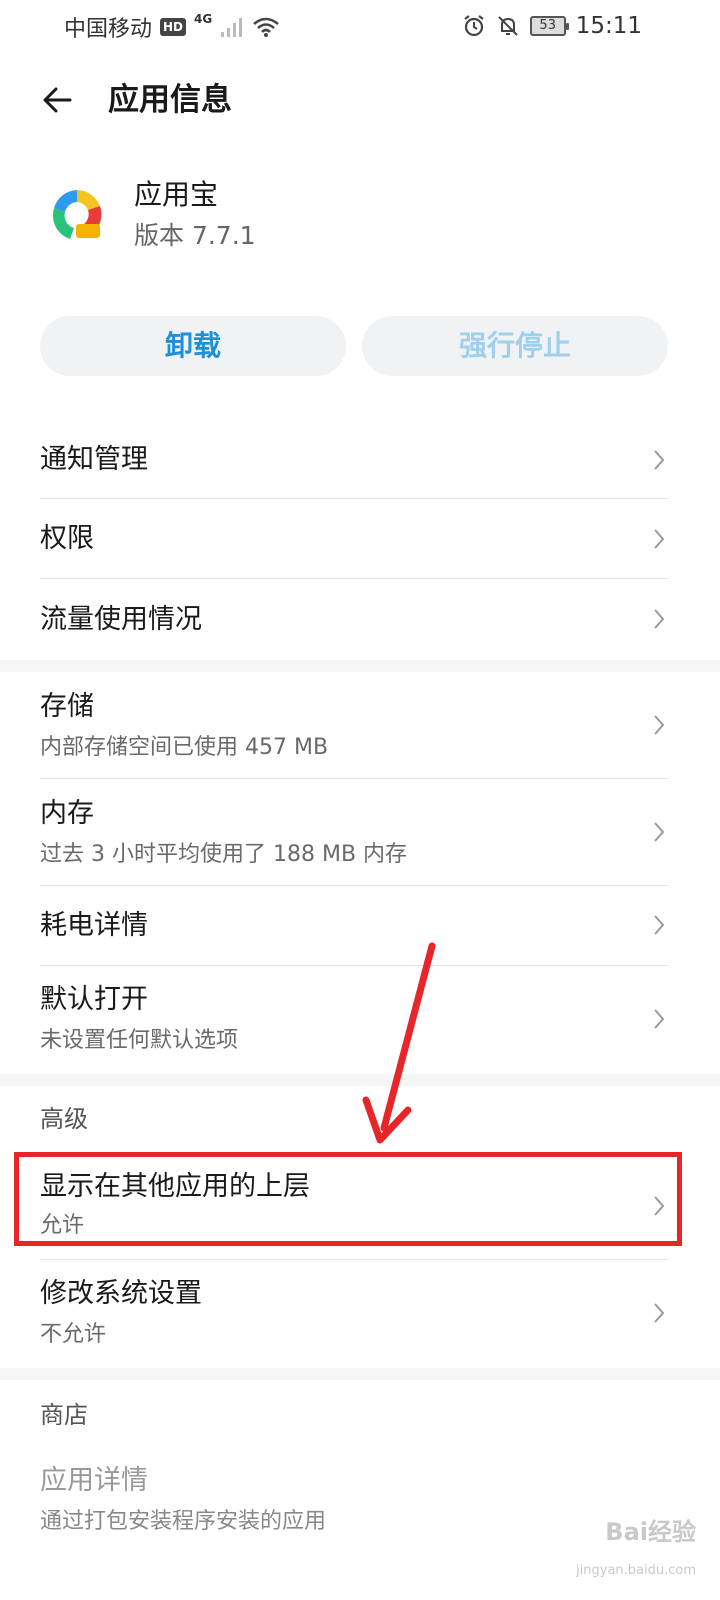 The image size is (720, 1600). Describe the element at coordinates (139, 1040) in the screenshot. I see `list-item-subtitle: 未设置任何默认选项` at that location.